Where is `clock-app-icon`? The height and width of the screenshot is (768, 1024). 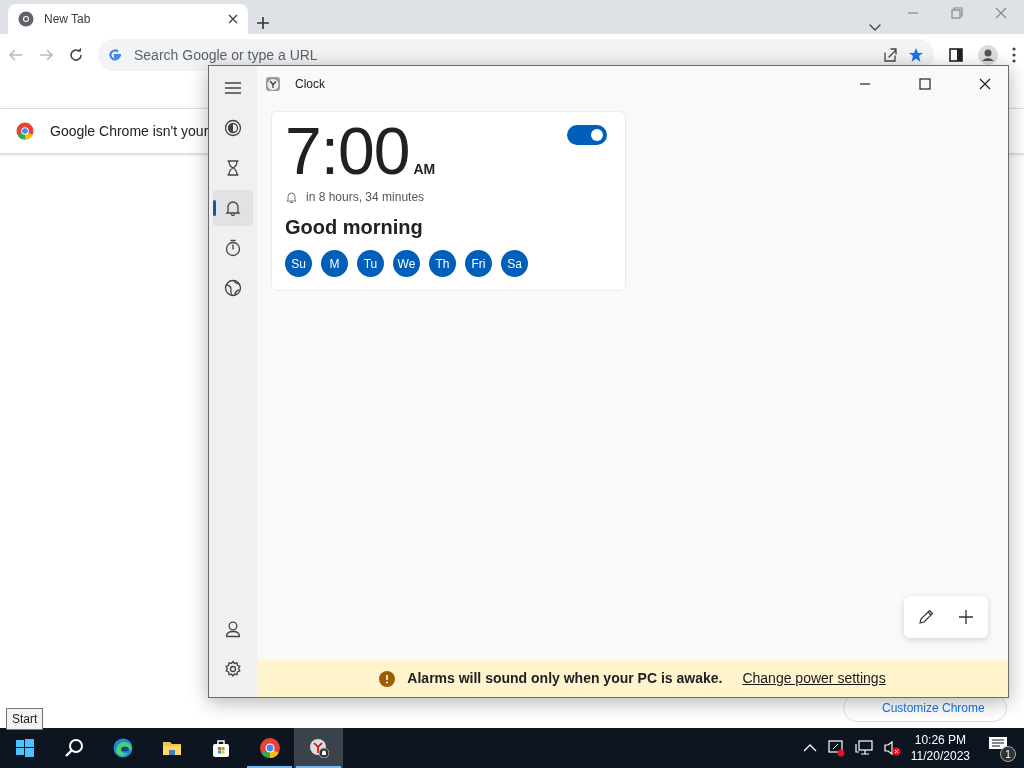 clock-app-icon is located at coordinates (273, 83).